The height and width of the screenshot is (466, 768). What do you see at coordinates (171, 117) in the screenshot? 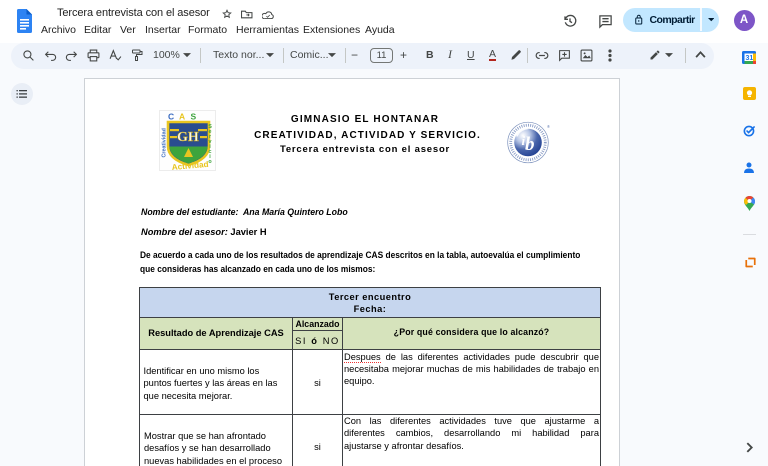
I see `svg-text: C` at bounding box center [171, 117].